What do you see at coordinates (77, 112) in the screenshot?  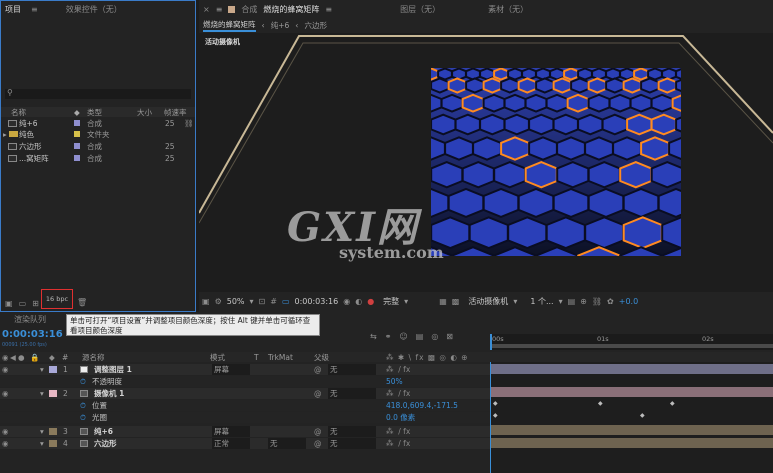 I see `label-icon: ◆` at bounding box center [77, 112].